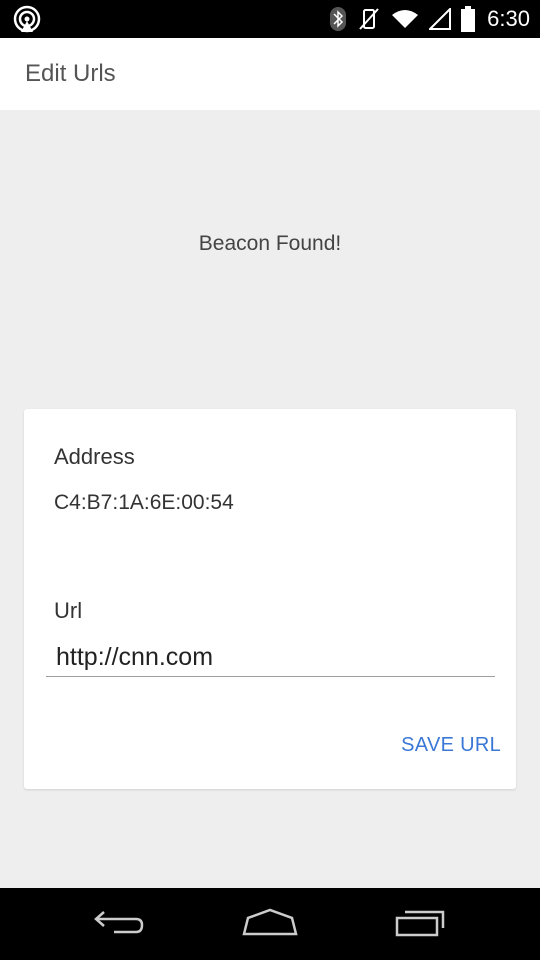  I want to click on back-button, so click(120, 924).